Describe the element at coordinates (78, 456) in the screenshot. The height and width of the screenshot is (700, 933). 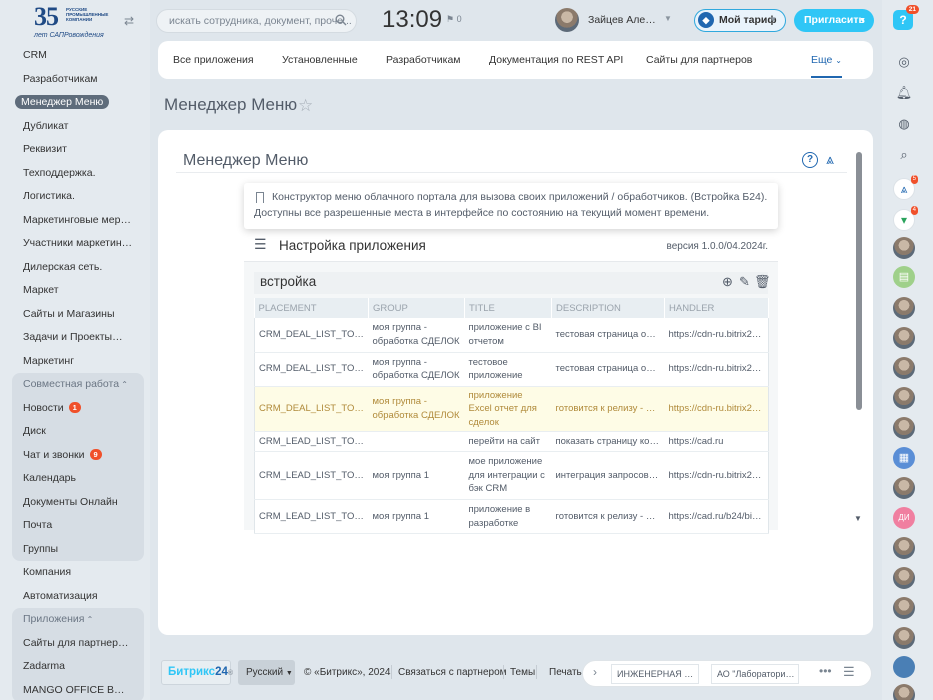
I see `sidebar-item: Чат и звонки 9` at that location.